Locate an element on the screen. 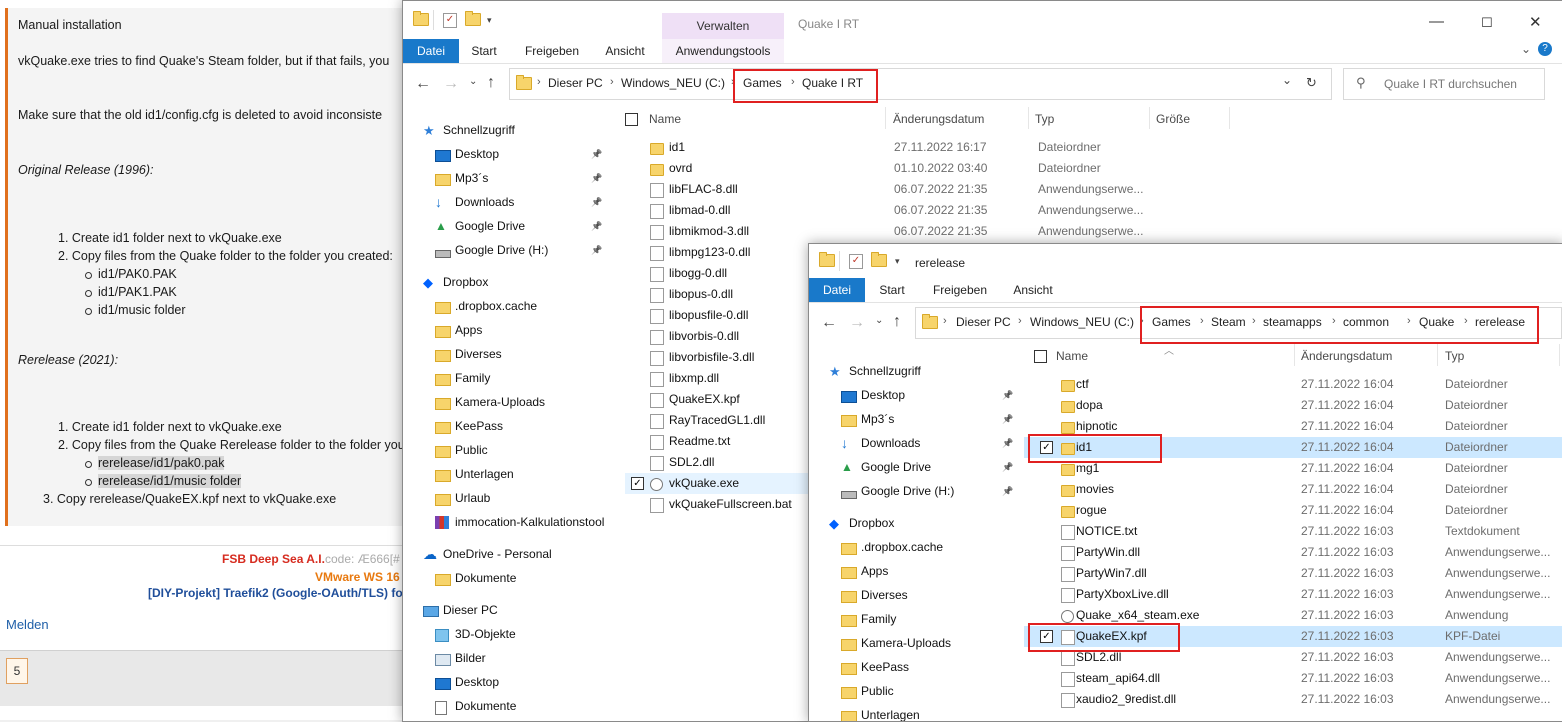 The height and width of the screenshot is (722, 1562). file-row: rogue 27.11.2022 16:04 Dateiordner is located at coordinates (1293, 510).